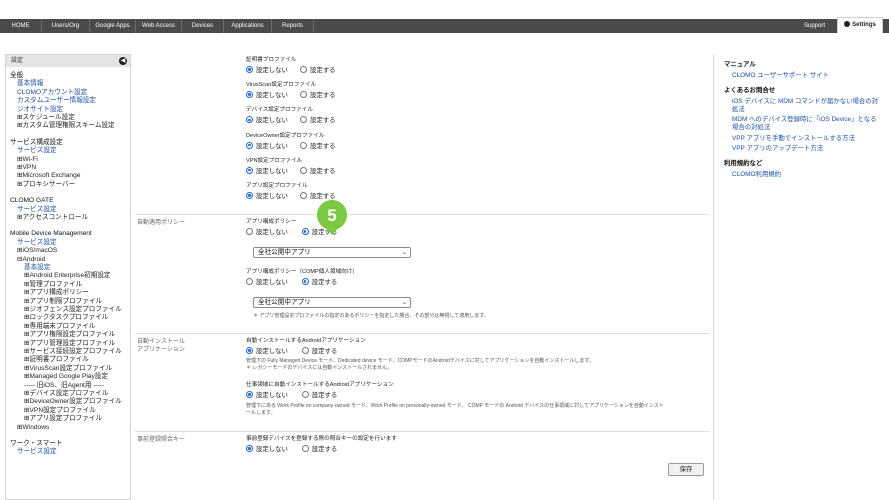 Image resolution: width=889 pixels, height=500 pixels. What do you see at coordinates (267, 232) in the screenshot?
I see `app-policy-opt-off: 設定しない` at bounding box center [267, 232].